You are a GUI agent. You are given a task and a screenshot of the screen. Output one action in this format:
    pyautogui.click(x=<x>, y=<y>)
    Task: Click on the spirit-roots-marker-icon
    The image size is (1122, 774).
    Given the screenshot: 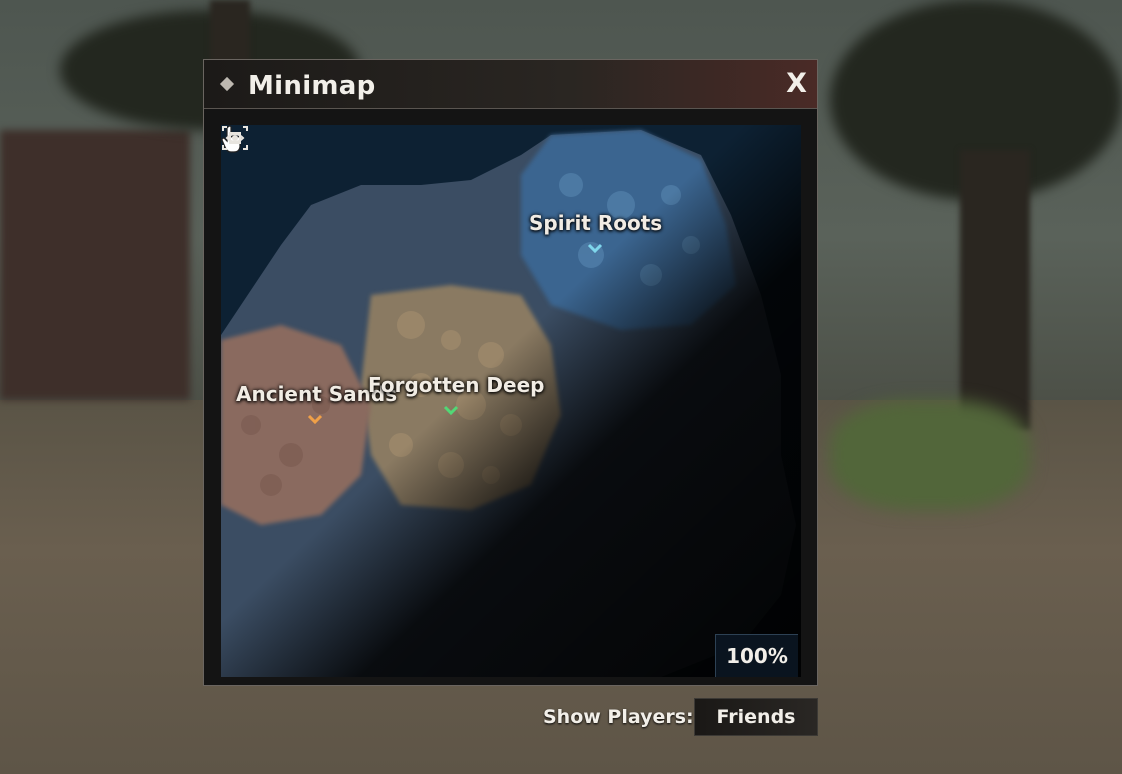 What is the action you would take?
    pyautogui.click(x=595, y=248)
    